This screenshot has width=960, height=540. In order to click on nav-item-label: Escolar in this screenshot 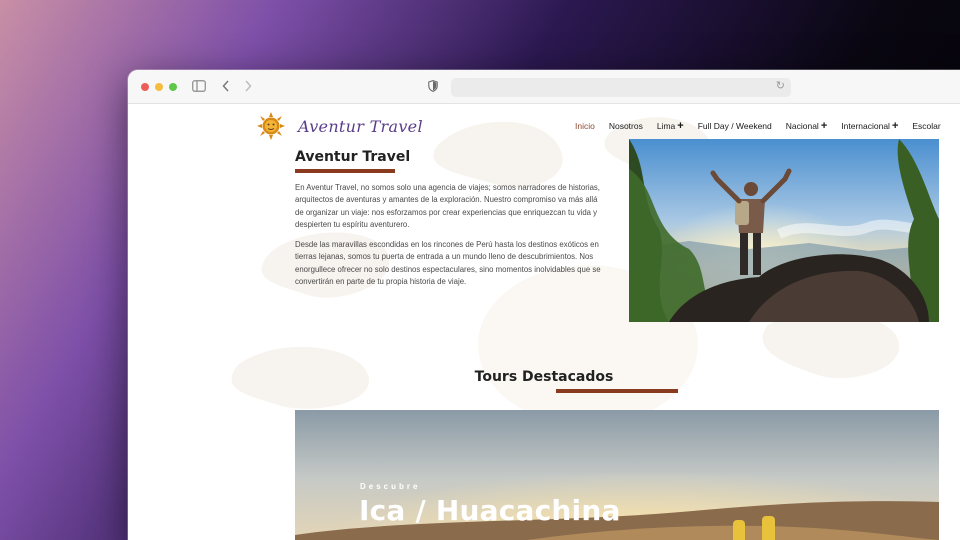, I will do `click(926, 126)`.